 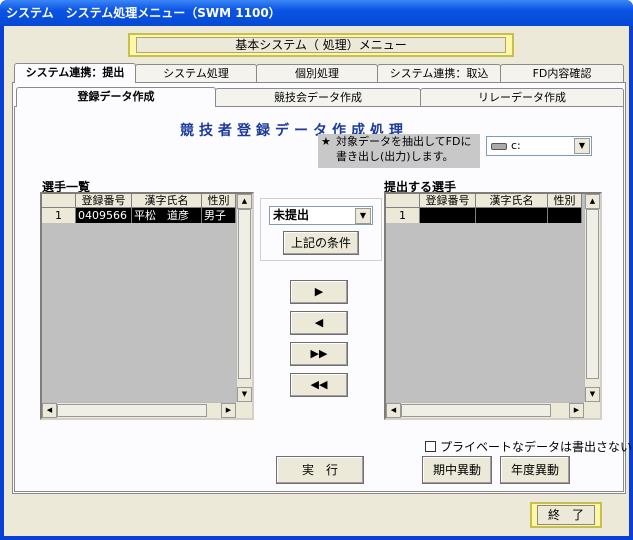 I want to click on status-filter-value: 未提出, so click(x=291, y=215).